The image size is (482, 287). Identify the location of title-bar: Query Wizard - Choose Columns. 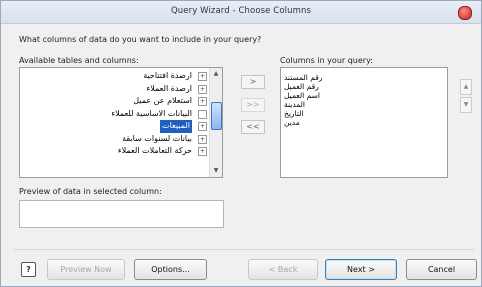
(241, 12).